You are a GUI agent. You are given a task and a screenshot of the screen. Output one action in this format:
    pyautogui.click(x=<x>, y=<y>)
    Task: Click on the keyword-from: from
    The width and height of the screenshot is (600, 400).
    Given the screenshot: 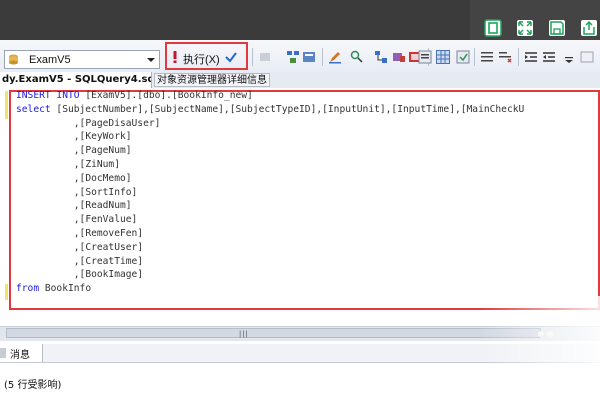 What is the action you would take?
    pyautogui.click(x=28, y=289)
    